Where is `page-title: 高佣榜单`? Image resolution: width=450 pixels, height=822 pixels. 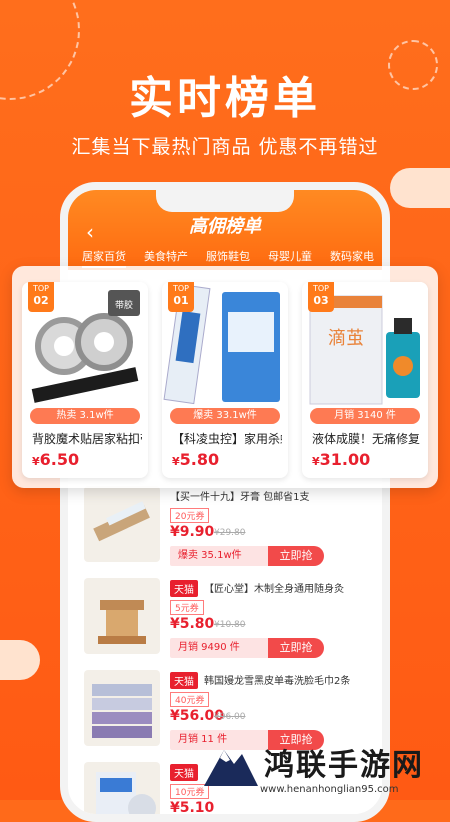
page-title: 高佣榜单 is located at coordinates (225, 226).